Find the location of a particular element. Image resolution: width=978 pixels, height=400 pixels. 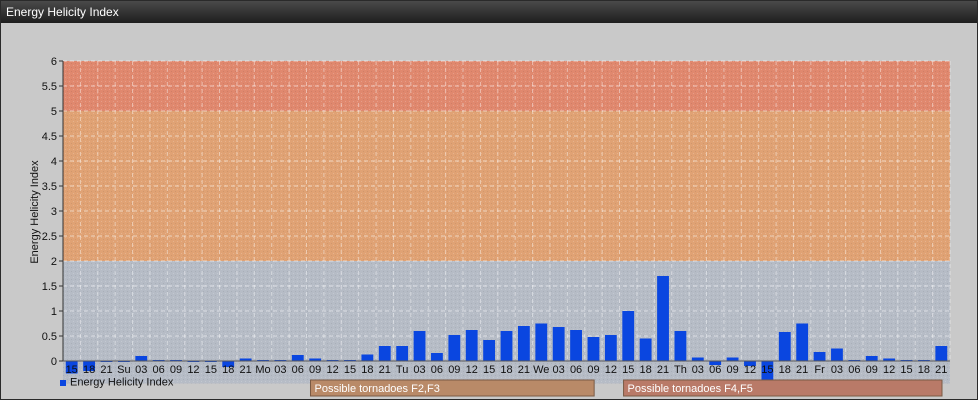

legend-label: Energy Helicity Index is located at coordinates (122, 383).